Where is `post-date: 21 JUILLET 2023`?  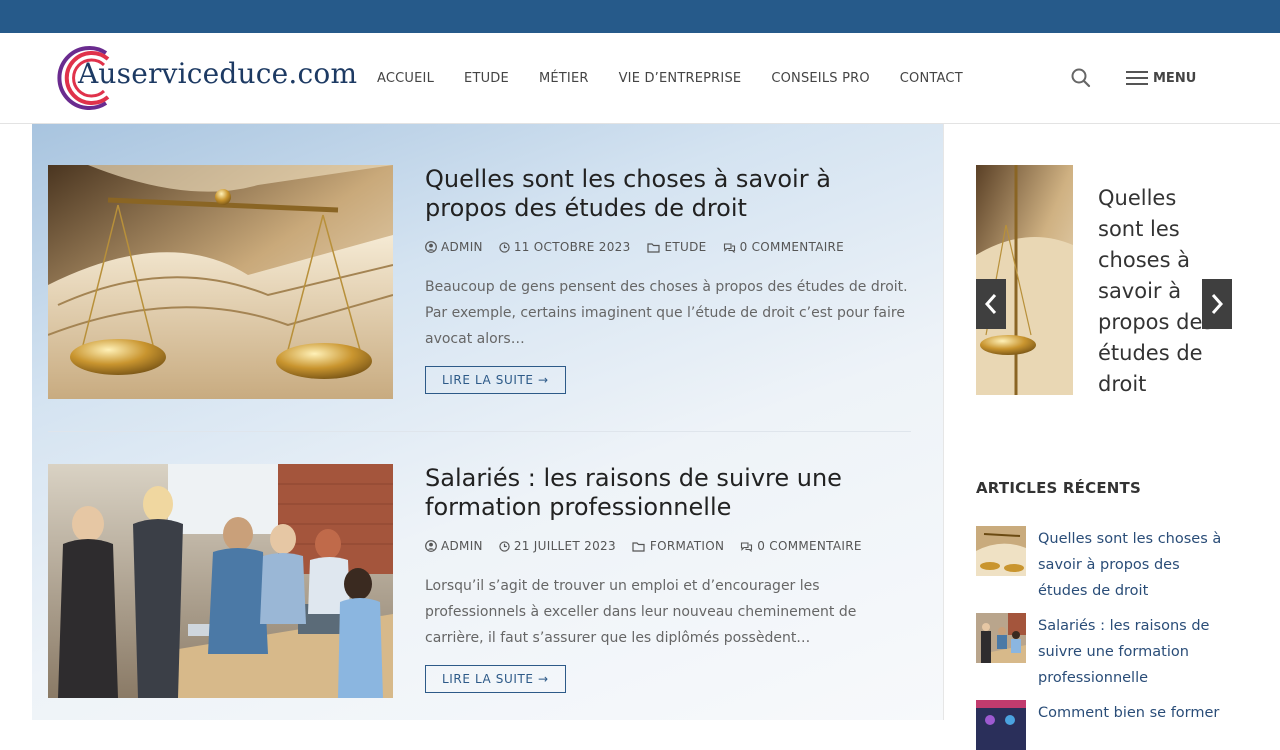
post-date: 21 JUILLET 2023 is located at coordinates (557, 546).